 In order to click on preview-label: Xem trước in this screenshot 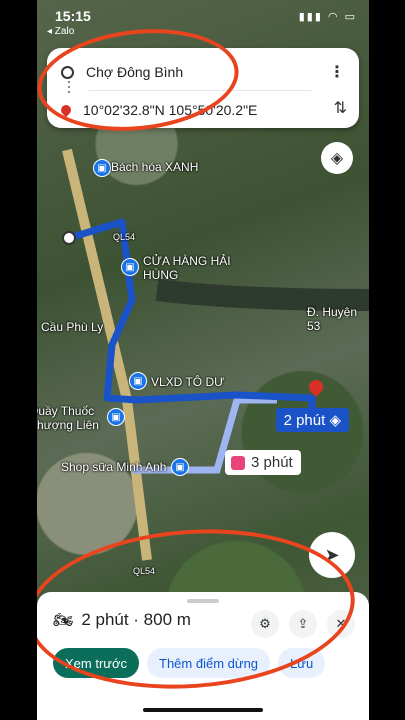, I will do `click(96, 663)`.